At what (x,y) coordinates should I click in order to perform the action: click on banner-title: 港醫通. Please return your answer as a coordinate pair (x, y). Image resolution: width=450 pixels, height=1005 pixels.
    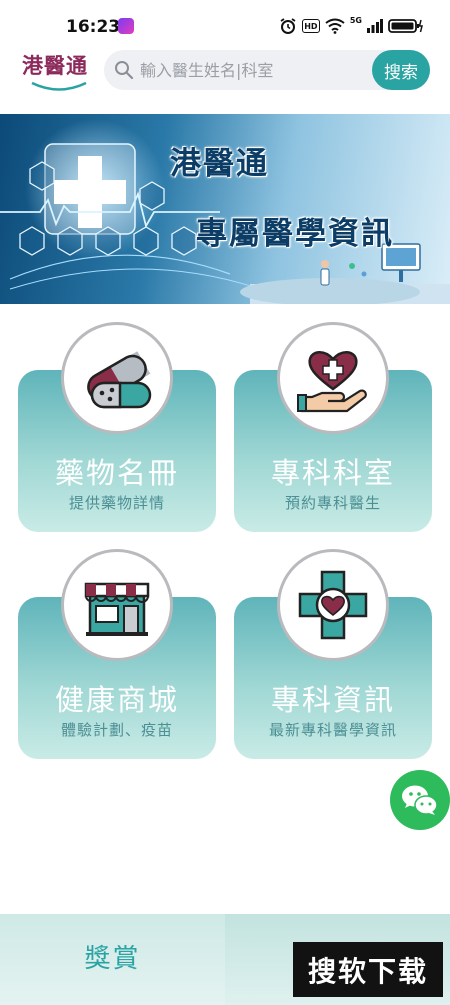
    Looking at the image, I should click on (219, 164).